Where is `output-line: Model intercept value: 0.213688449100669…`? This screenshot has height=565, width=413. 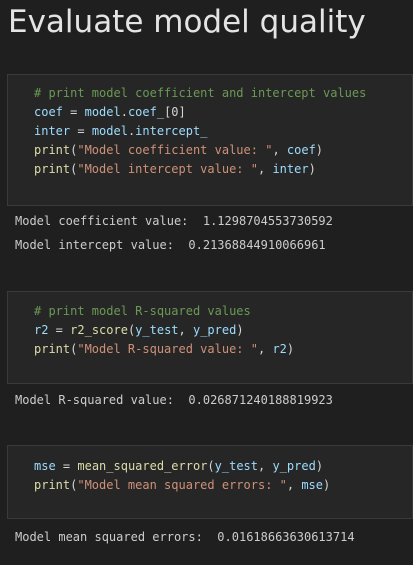
output-line: Model intercept value: 0.213688449100669… is located at coordinates (170, 245).